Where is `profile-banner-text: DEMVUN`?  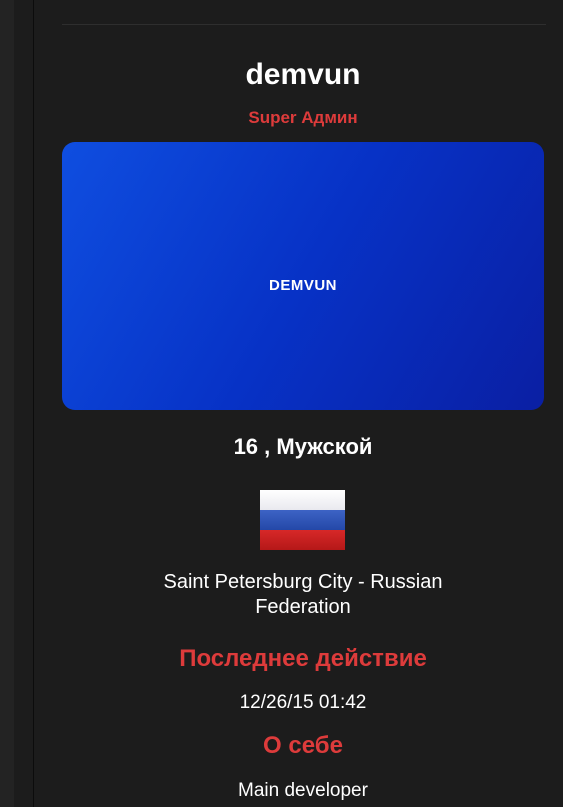
profile-banner-text: DEMVUN is located at coordinates (302, 285).